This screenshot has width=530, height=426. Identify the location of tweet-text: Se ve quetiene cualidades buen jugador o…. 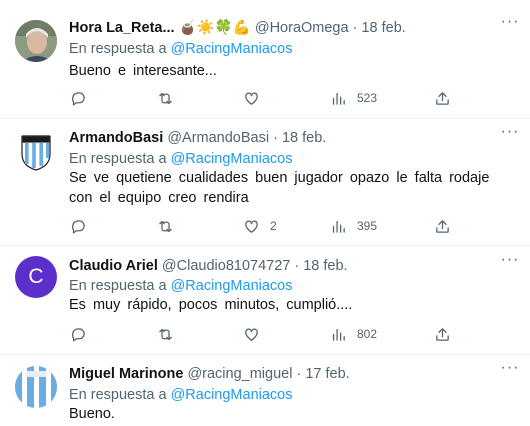
(279, 188).